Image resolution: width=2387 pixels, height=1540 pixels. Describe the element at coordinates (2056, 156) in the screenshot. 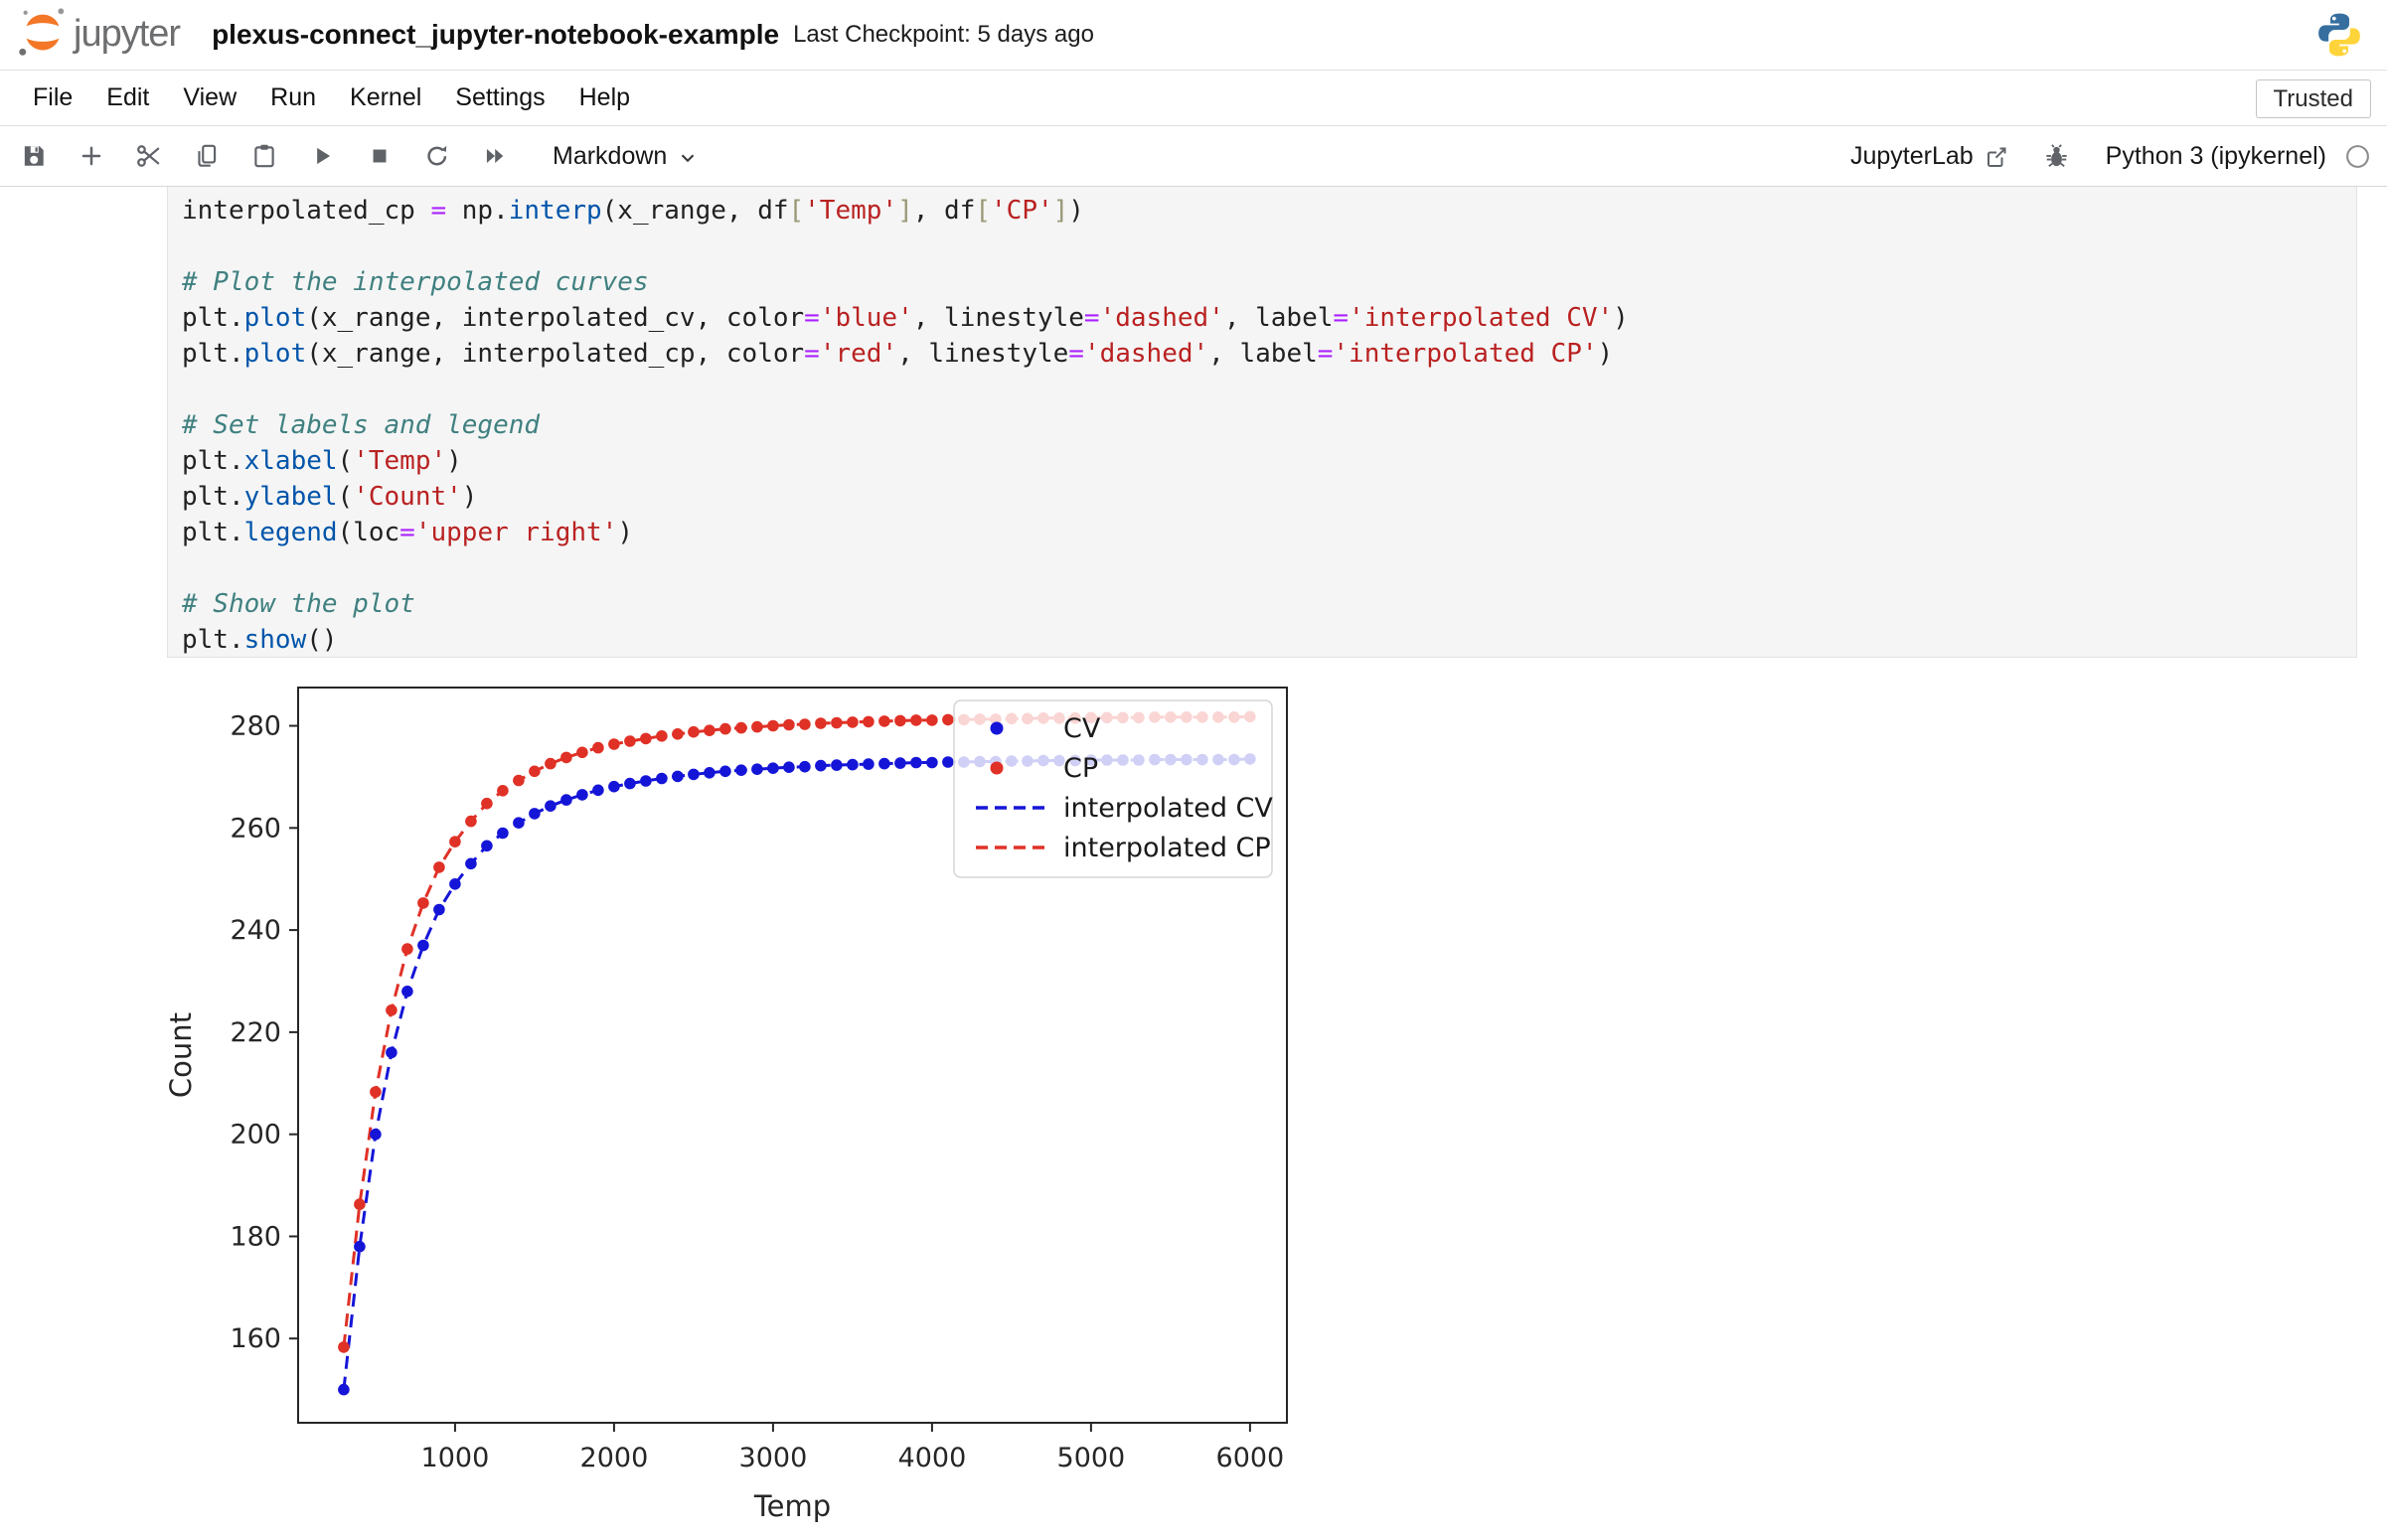

I see `debugger-button` at that location.